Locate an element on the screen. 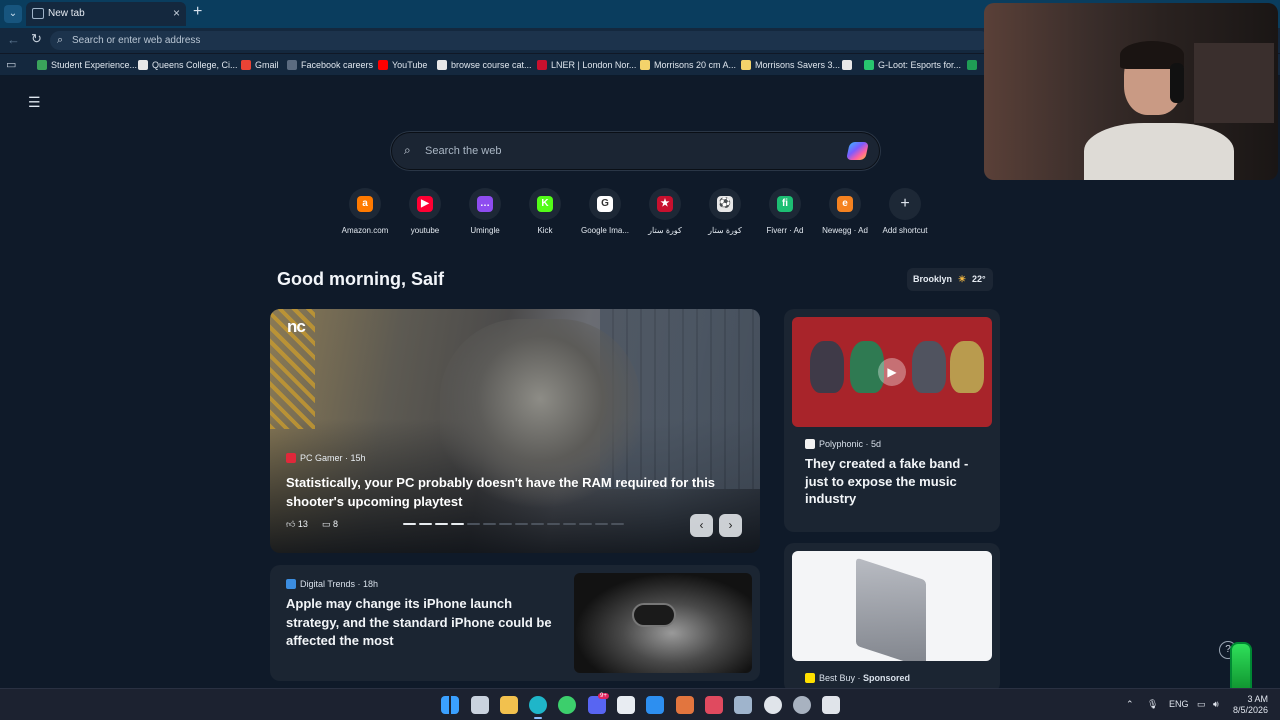  best-buy-ad-card: Best Buy · Sponsored is located at coordinates (892, 618).